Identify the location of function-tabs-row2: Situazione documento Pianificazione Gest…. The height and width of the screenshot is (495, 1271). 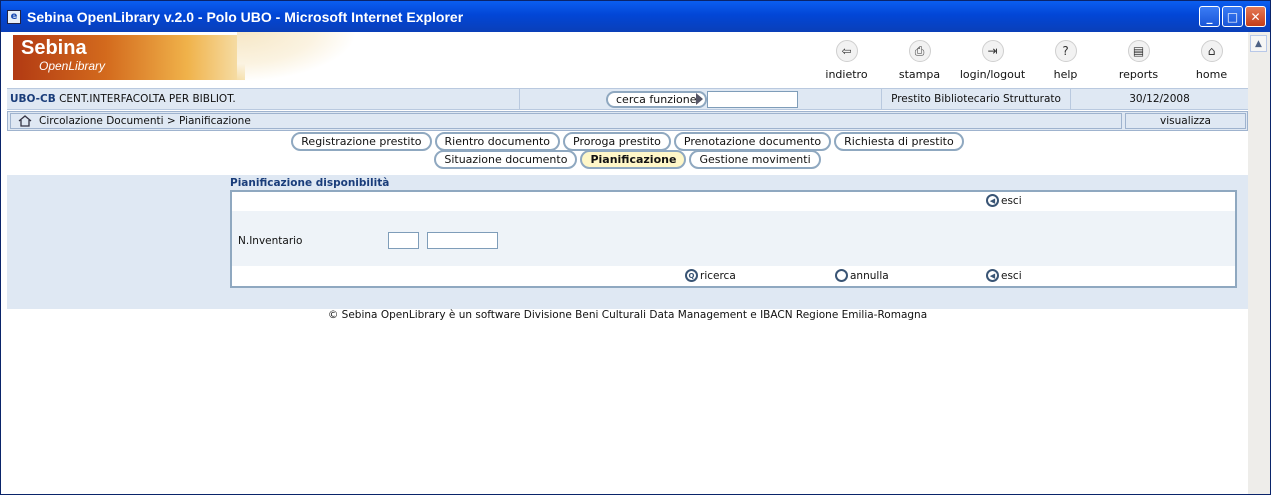
(627, 159).